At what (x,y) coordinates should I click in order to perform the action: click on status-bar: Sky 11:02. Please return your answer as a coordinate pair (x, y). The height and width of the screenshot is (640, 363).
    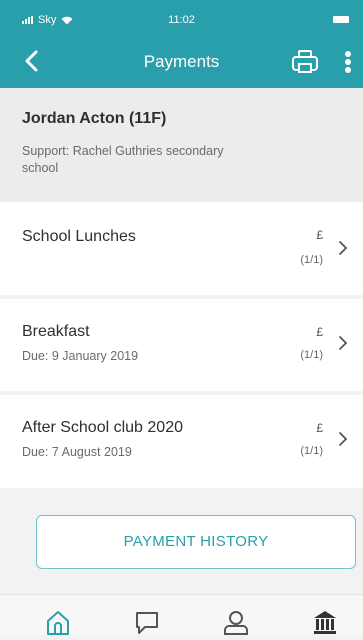
    Looking at the image, I should click on (181, 19).